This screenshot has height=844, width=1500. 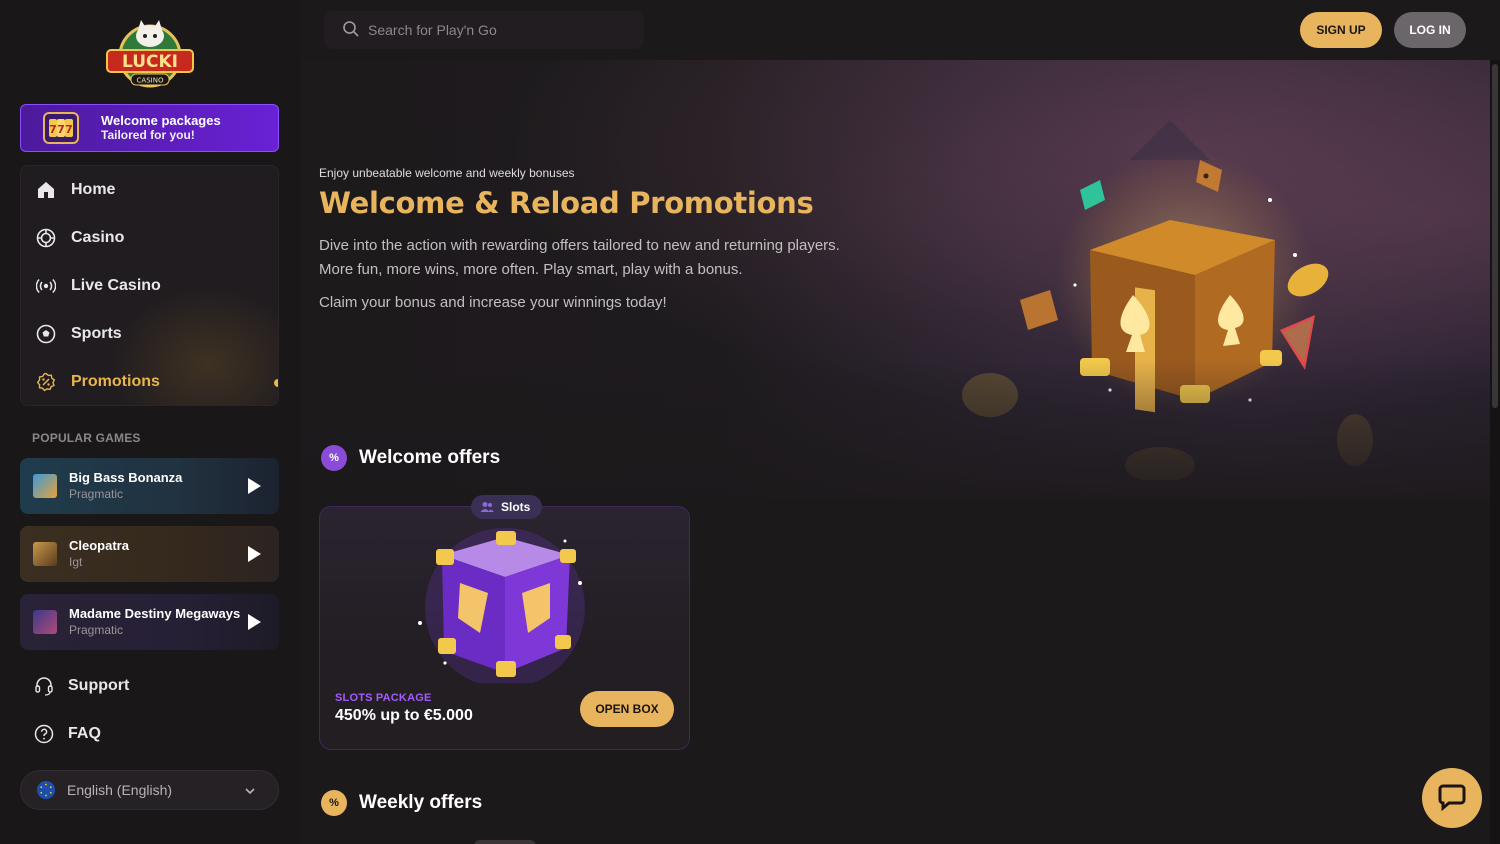 I want to click on slot-777-icon: 7 7 7, so click(x=61, y=128).